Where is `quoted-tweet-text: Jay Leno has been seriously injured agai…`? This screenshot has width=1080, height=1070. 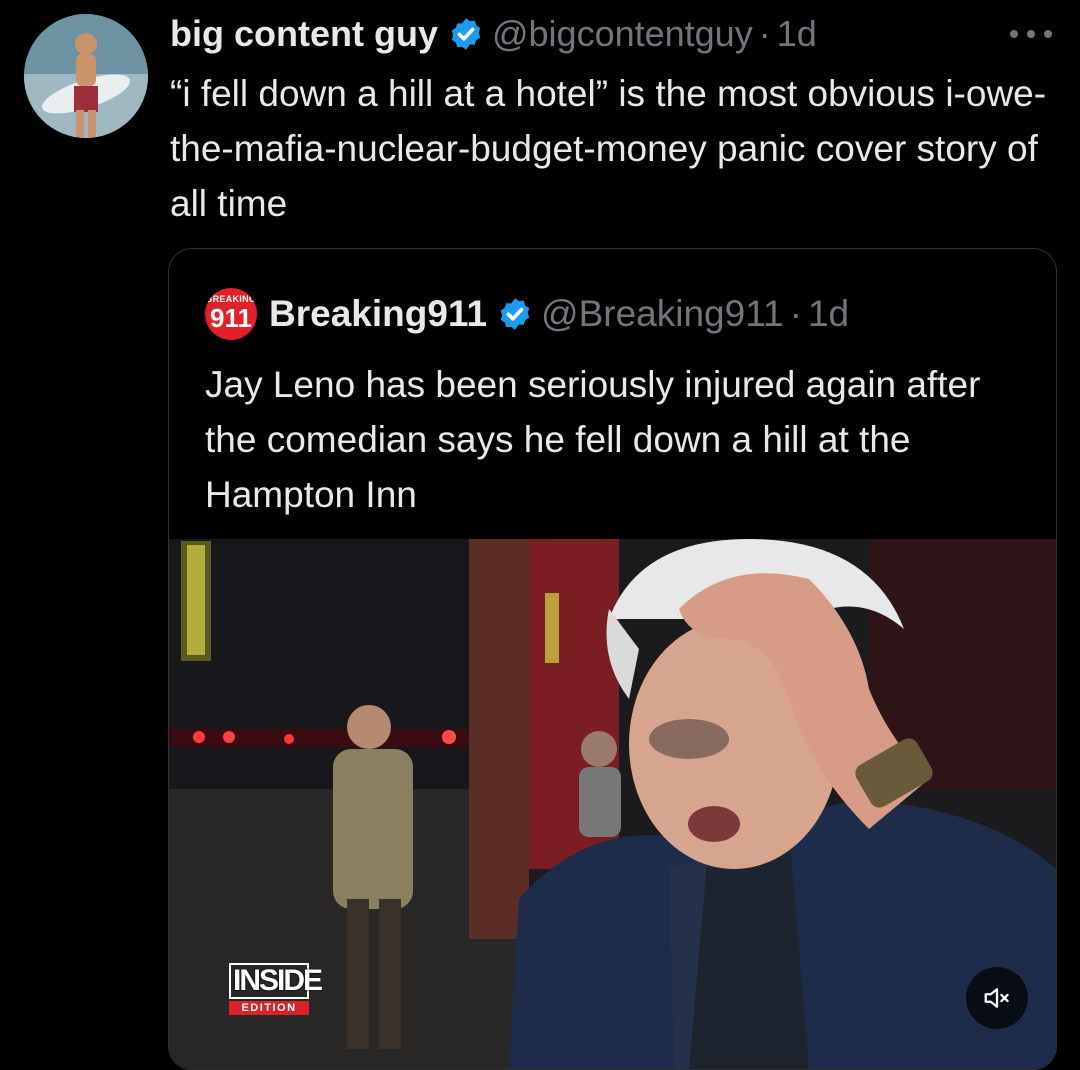 quoted-tweet-text: Jay Leno has been seriously injured agai… is located at coordinates (593, 439).